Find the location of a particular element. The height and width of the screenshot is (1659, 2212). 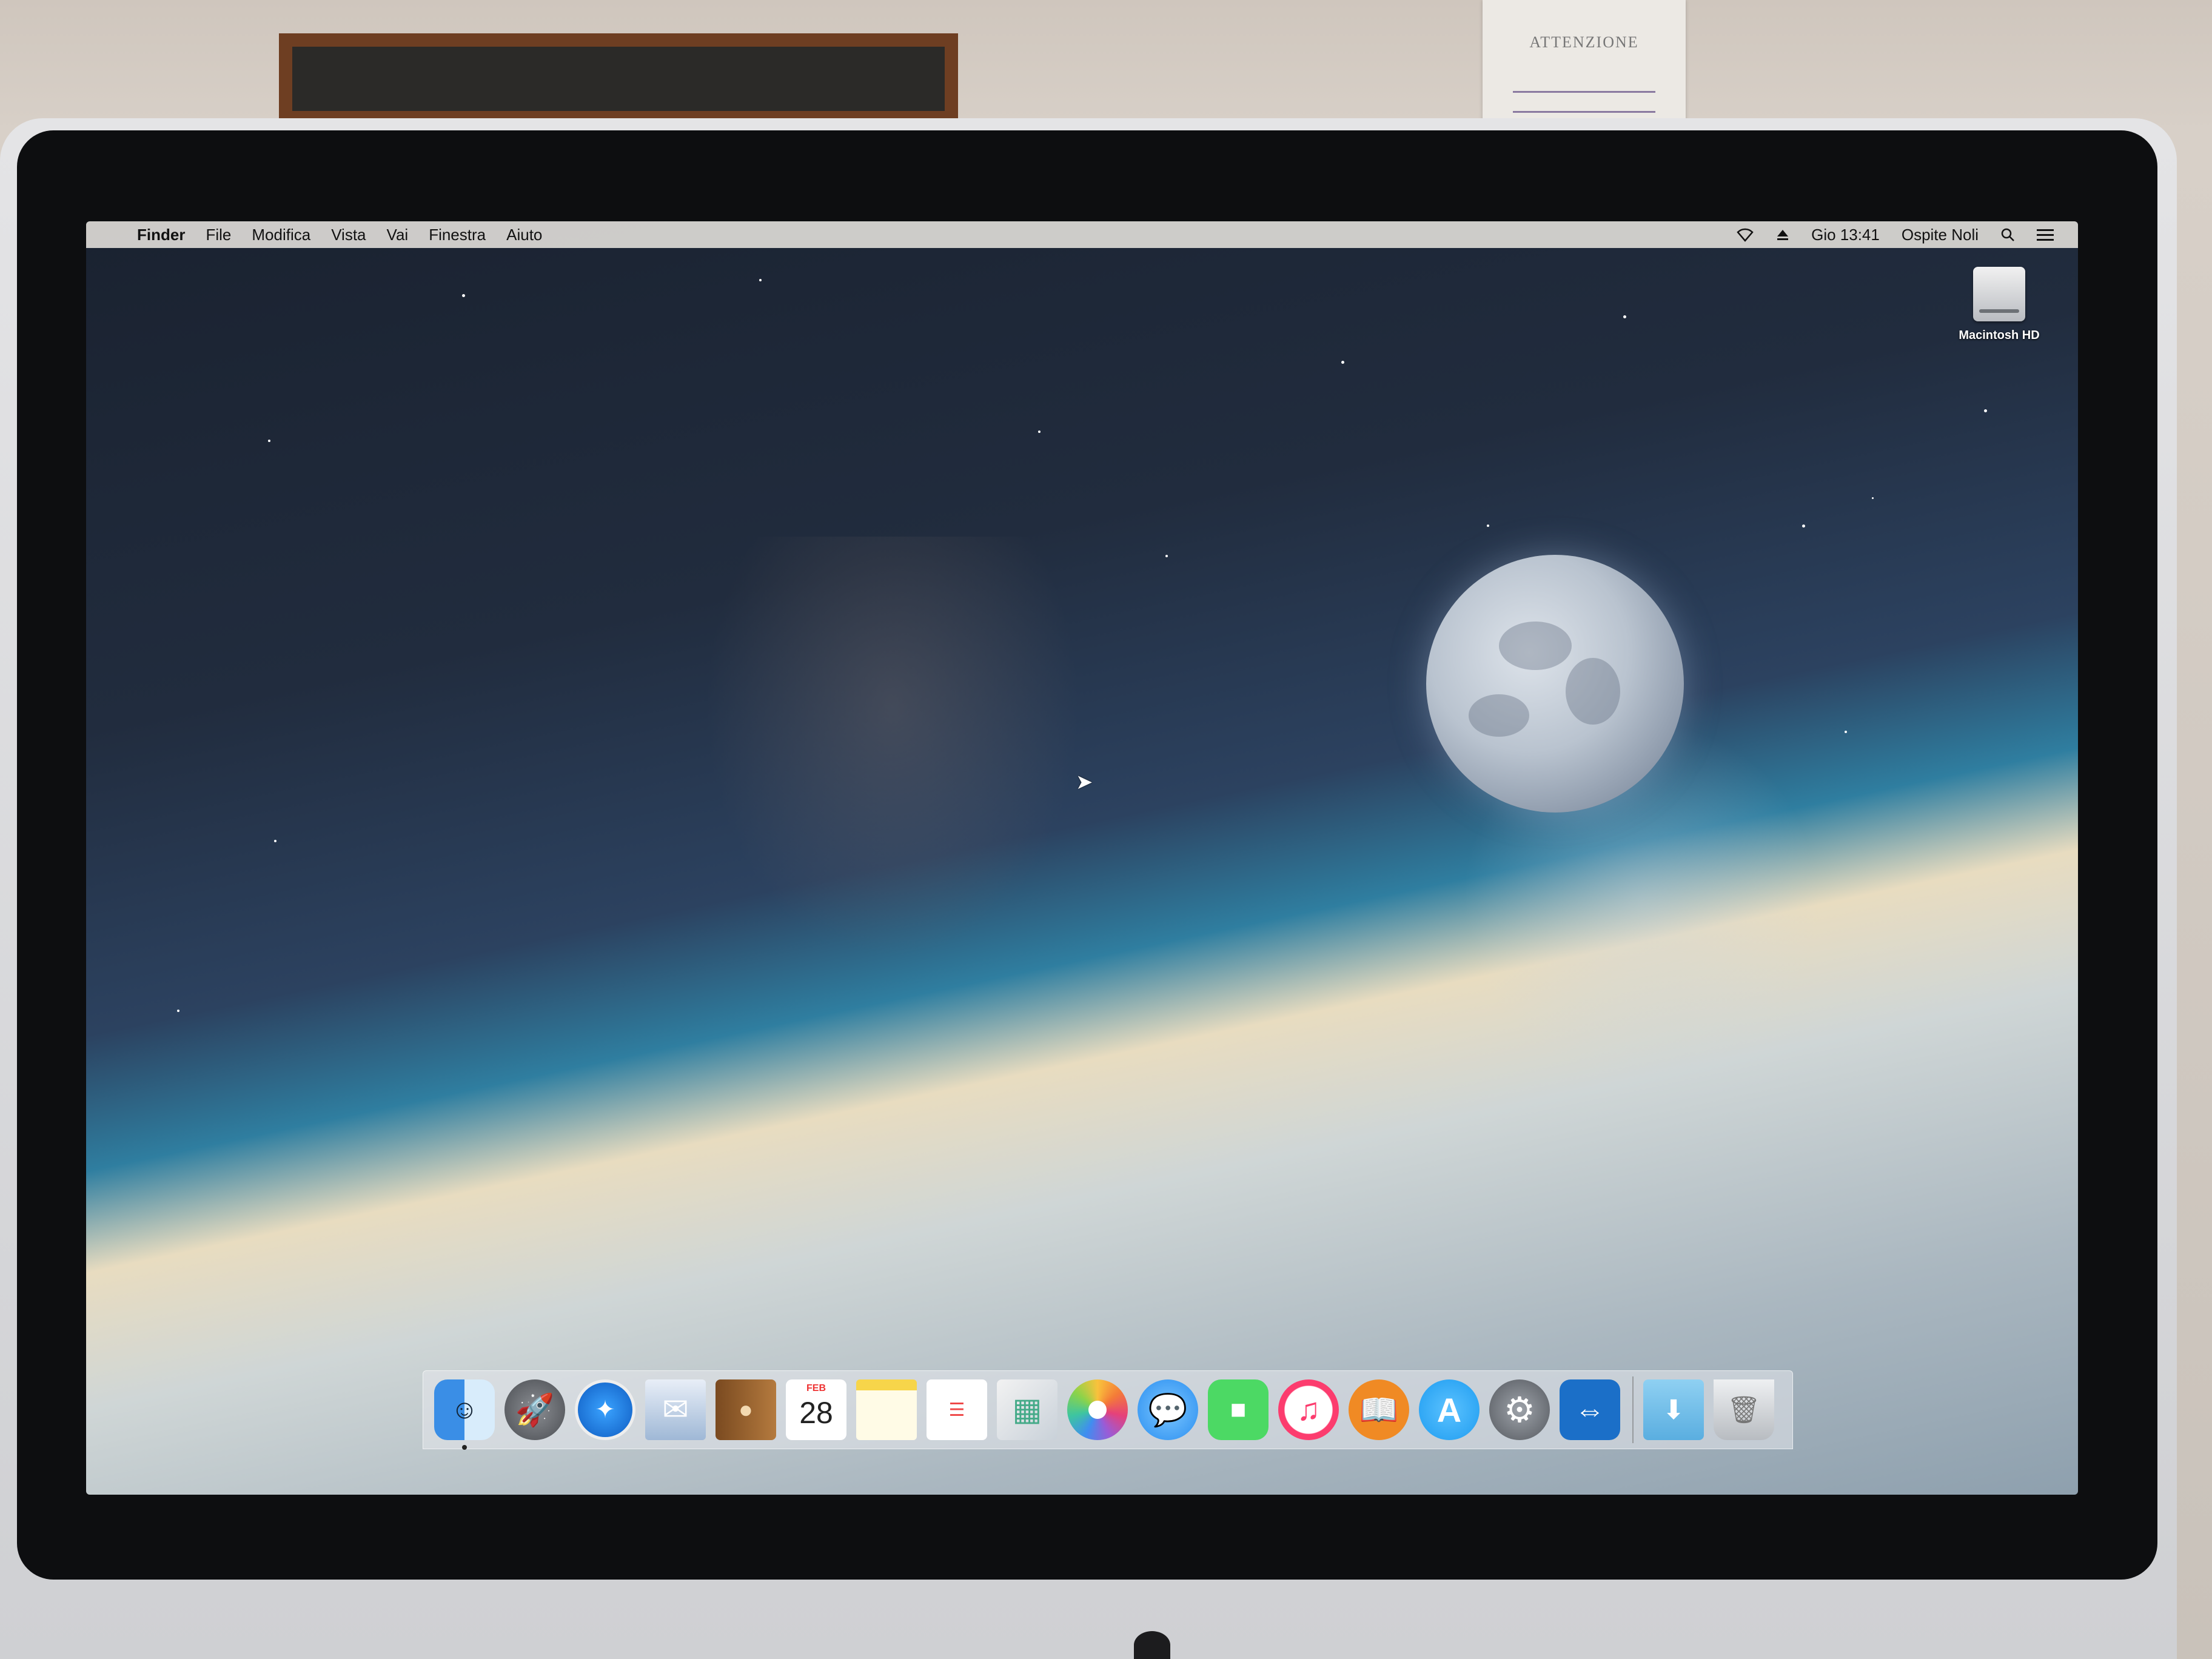

notice-text-lines is located at coordinates (1584, 102).